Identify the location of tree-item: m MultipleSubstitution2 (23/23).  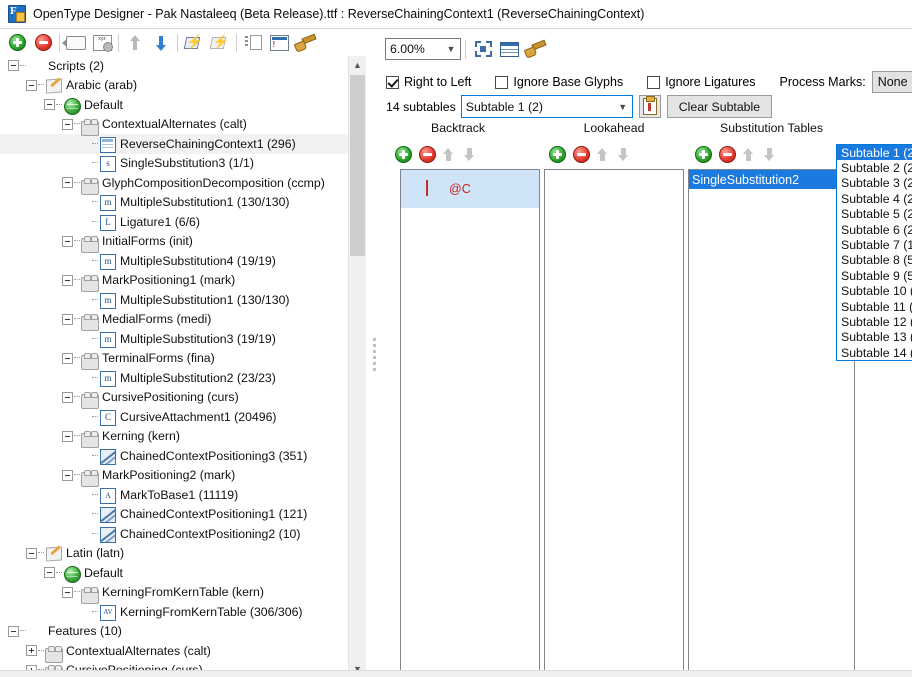
(175, 378).